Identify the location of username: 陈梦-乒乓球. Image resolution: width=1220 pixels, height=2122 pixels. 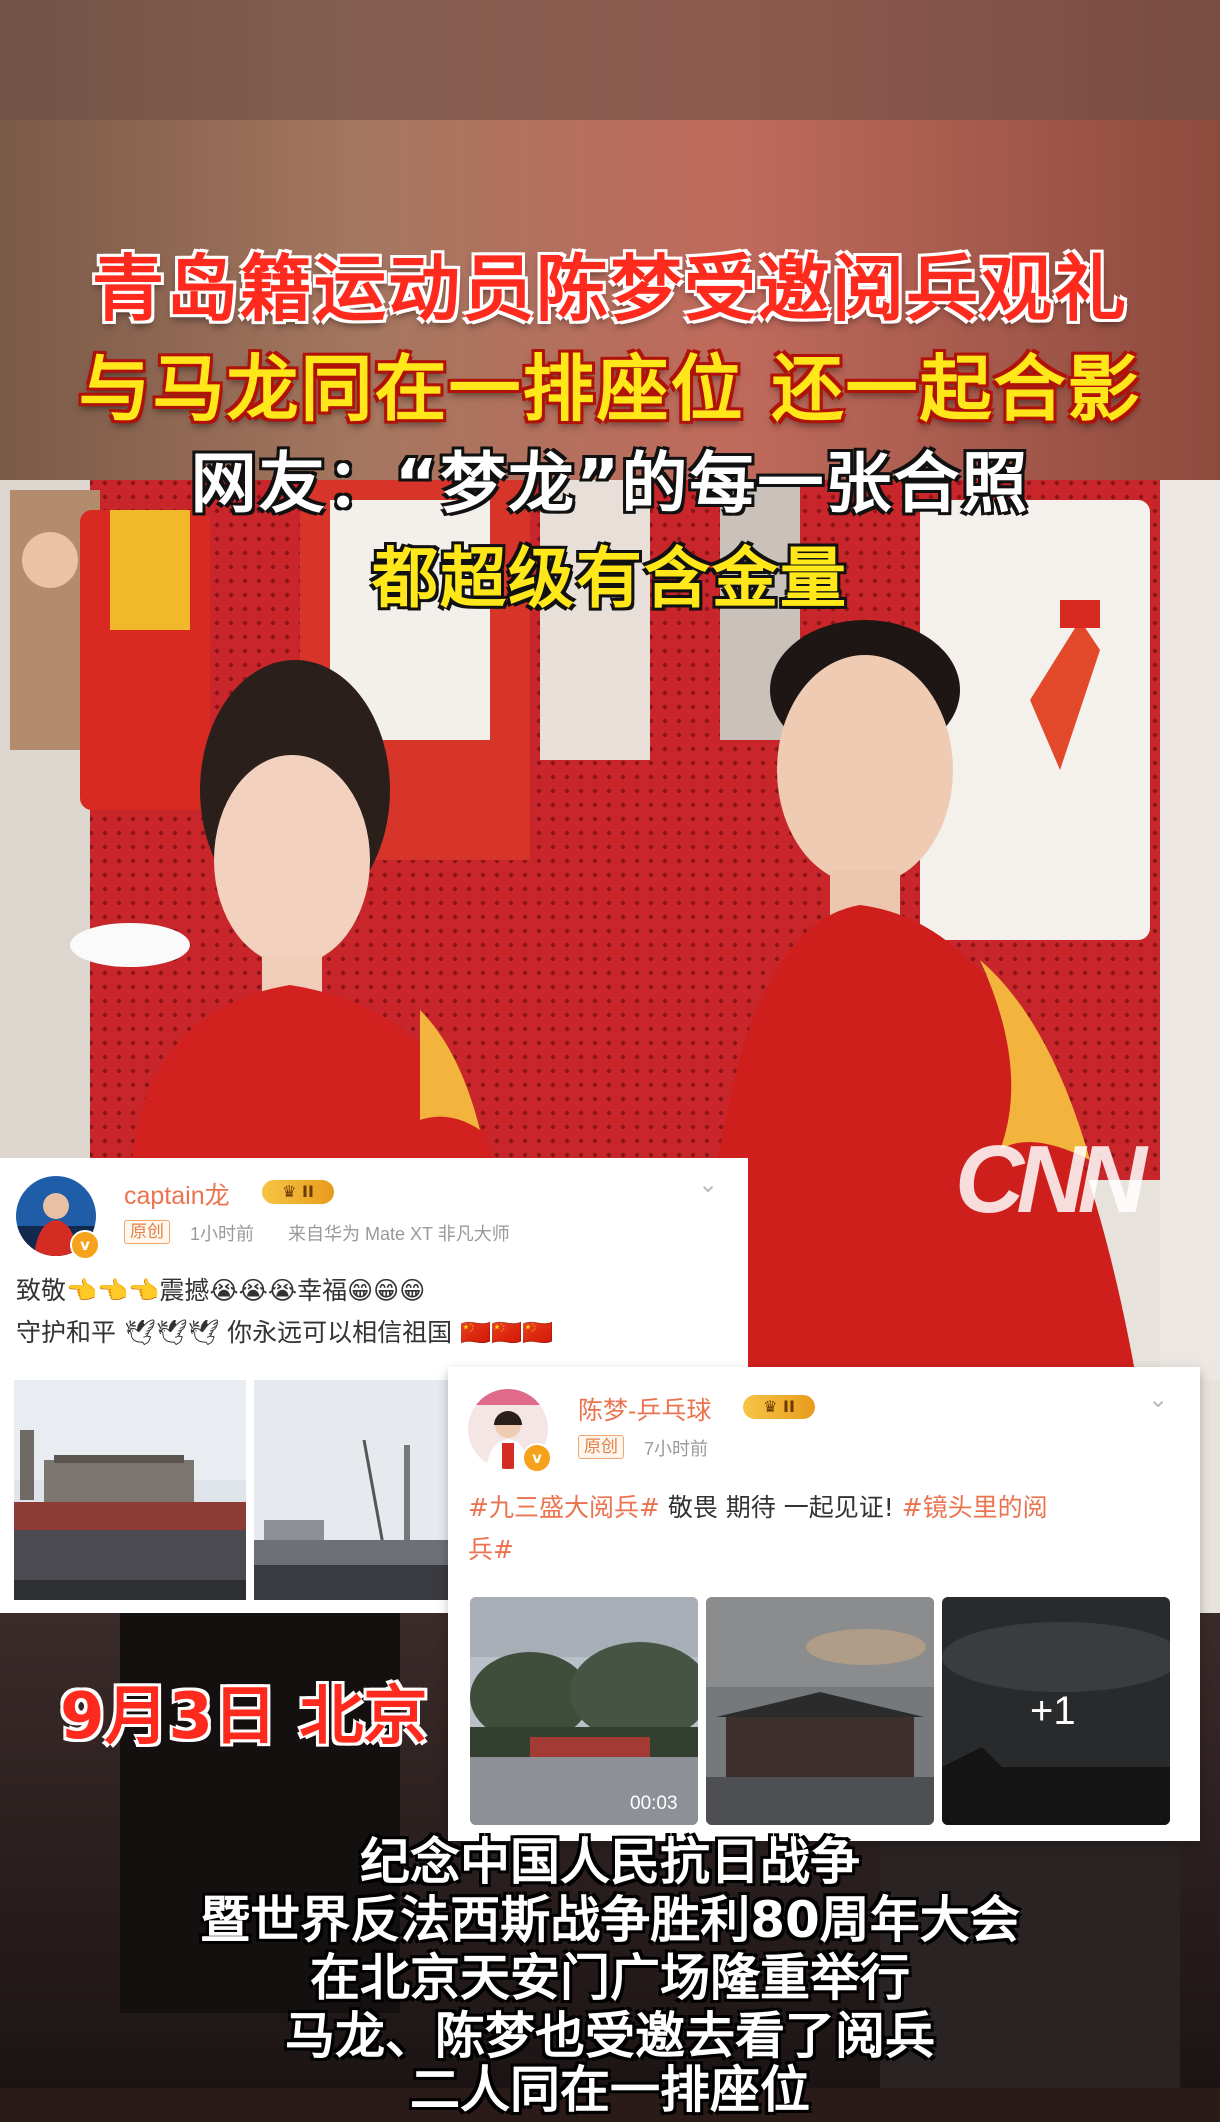
(644, 1409).